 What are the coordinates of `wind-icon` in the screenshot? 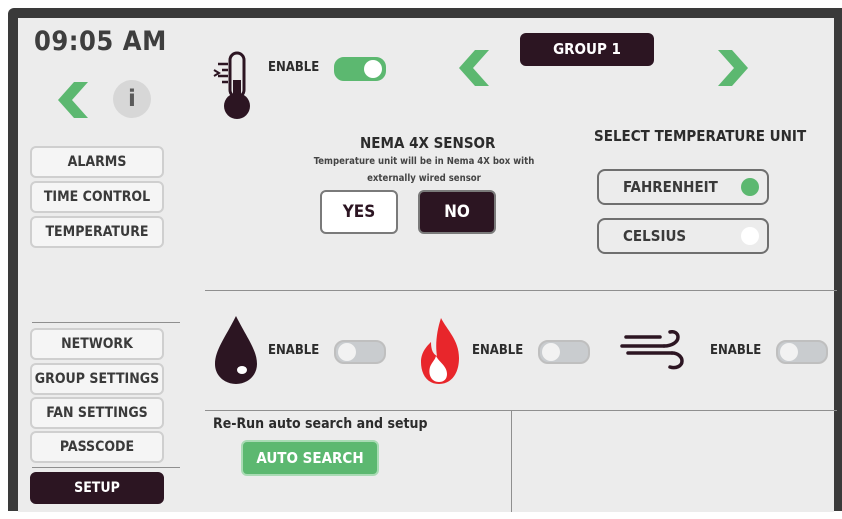 It's located at (652, 350).